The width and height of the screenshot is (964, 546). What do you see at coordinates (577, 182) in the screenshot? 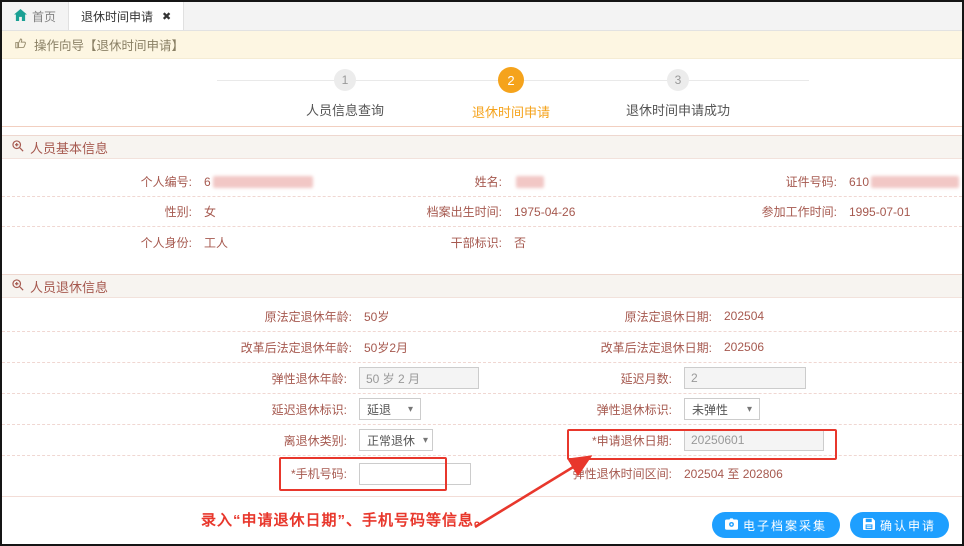
I see `name-value` at bounding box center [577, 182].